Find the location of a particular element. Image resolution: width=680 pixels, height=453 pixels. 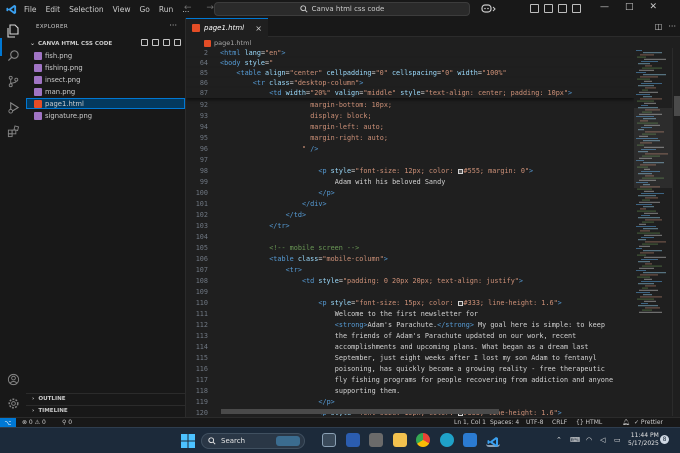

code-line: 94 margin-left: auto; is located at coordinates (410, 127).